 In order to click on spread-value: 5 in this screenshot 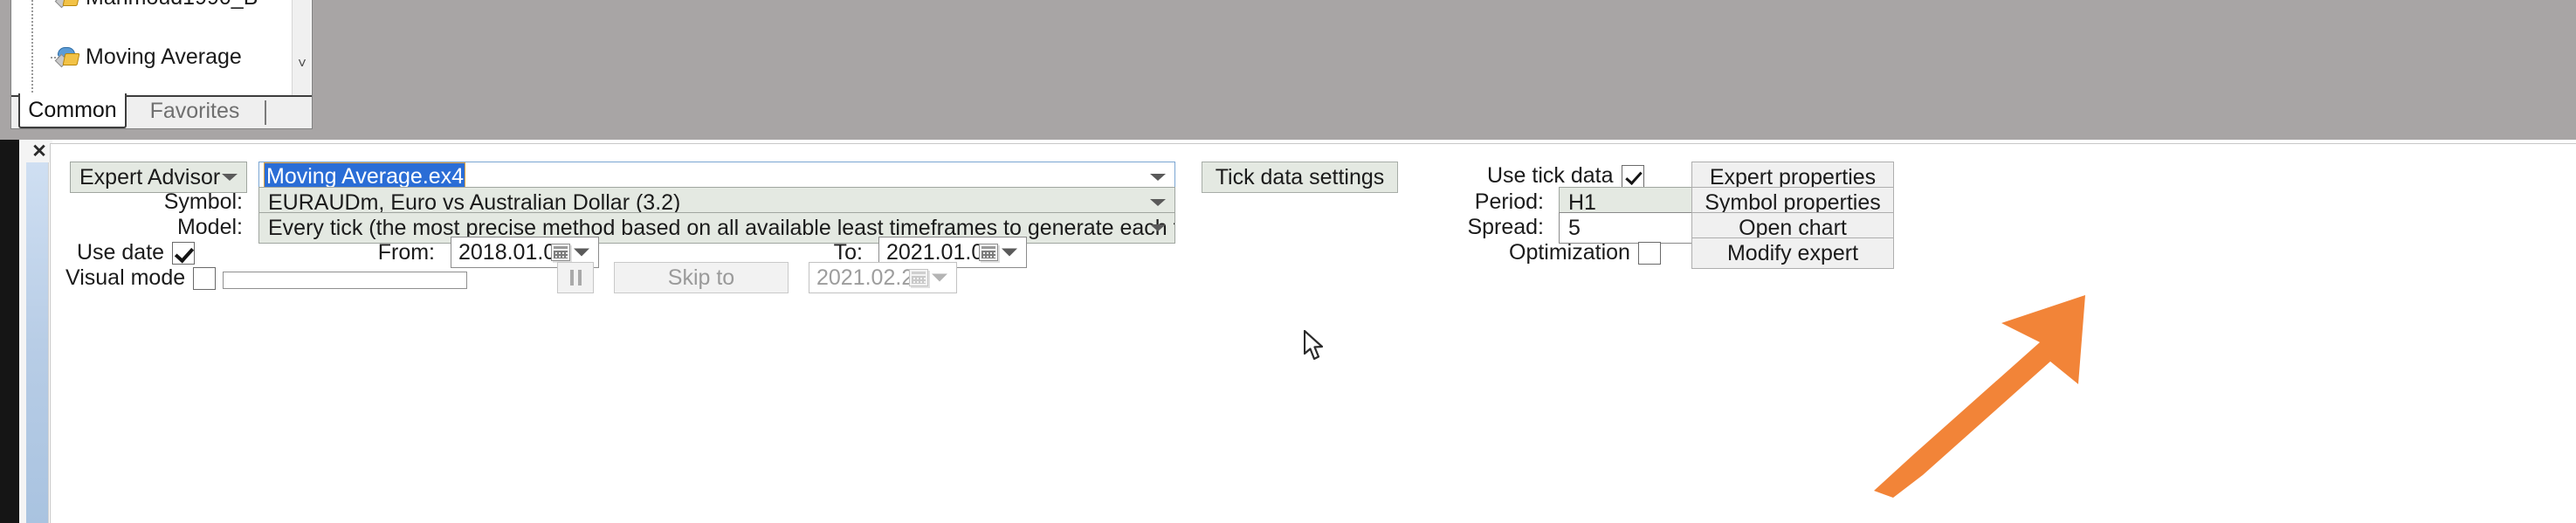, I will do `click(1574, 227)`.